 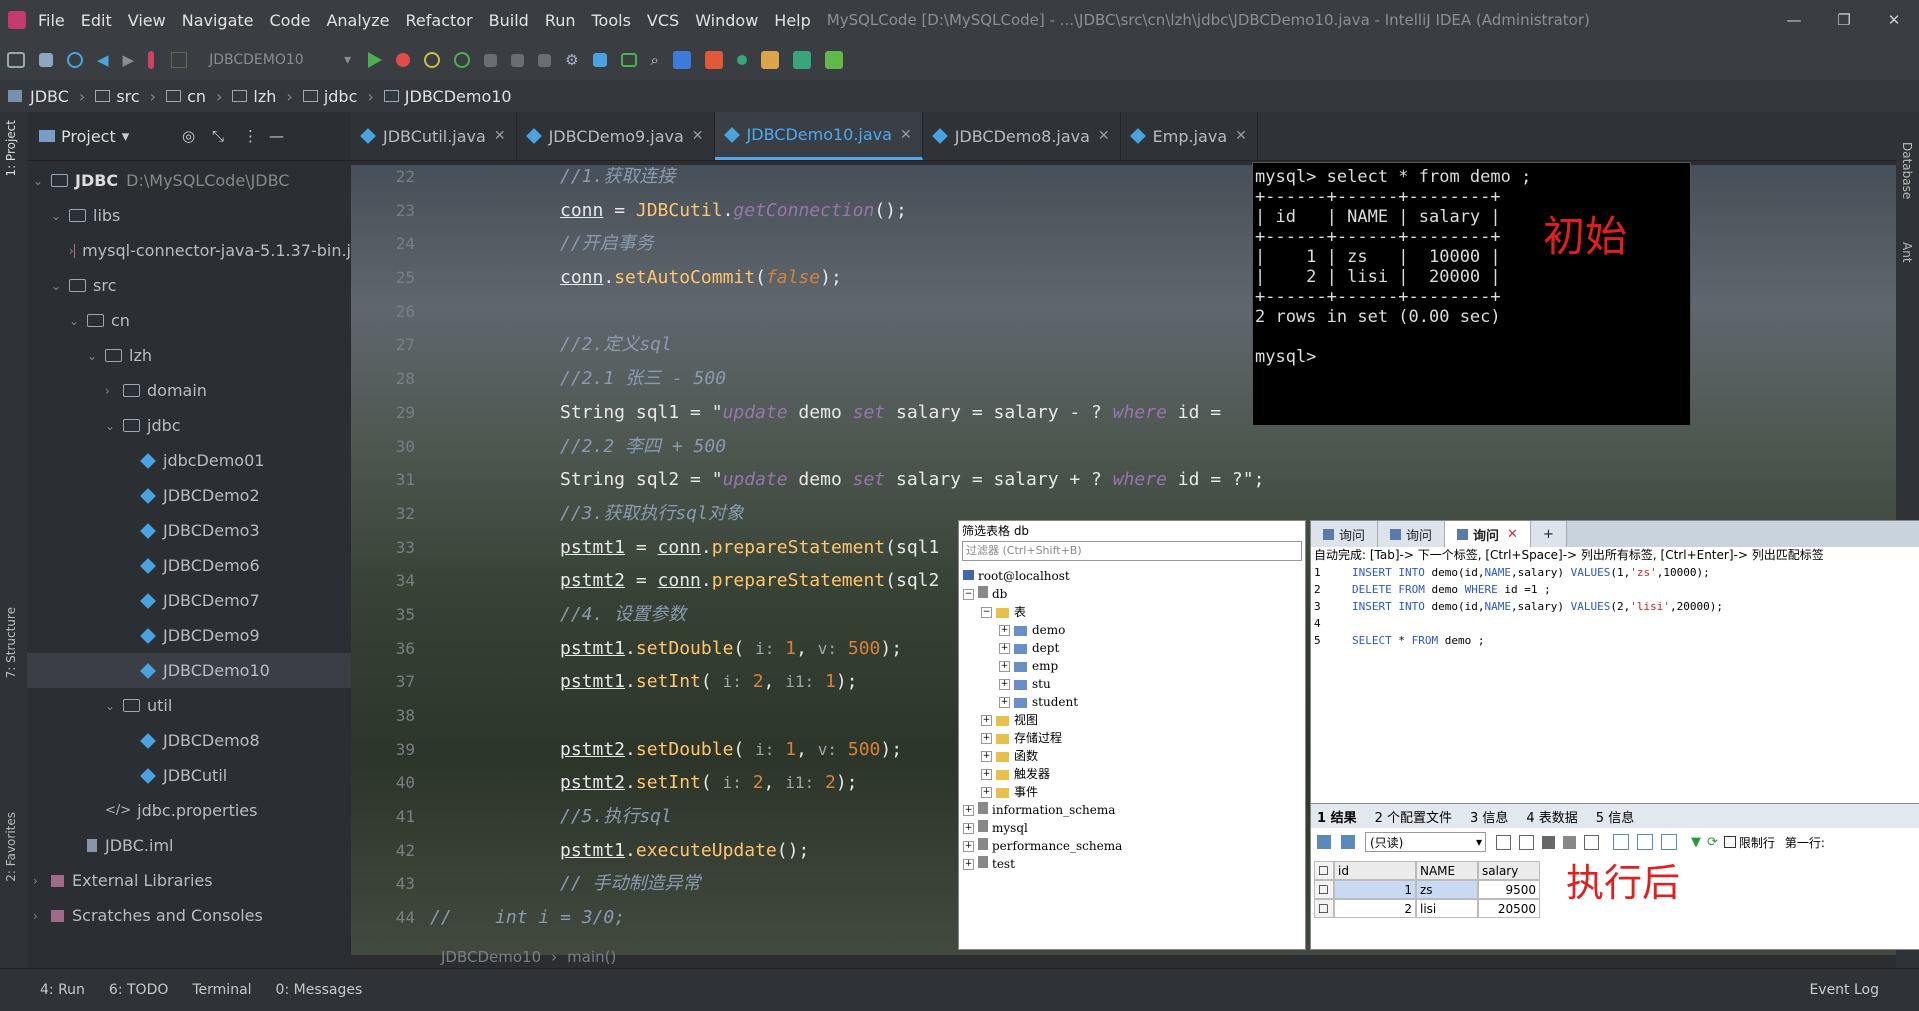 What do you see at coordinates (1411, 534) in the screenshot?
I see `query-tab: 询问` at bounding box center [1411, 534].